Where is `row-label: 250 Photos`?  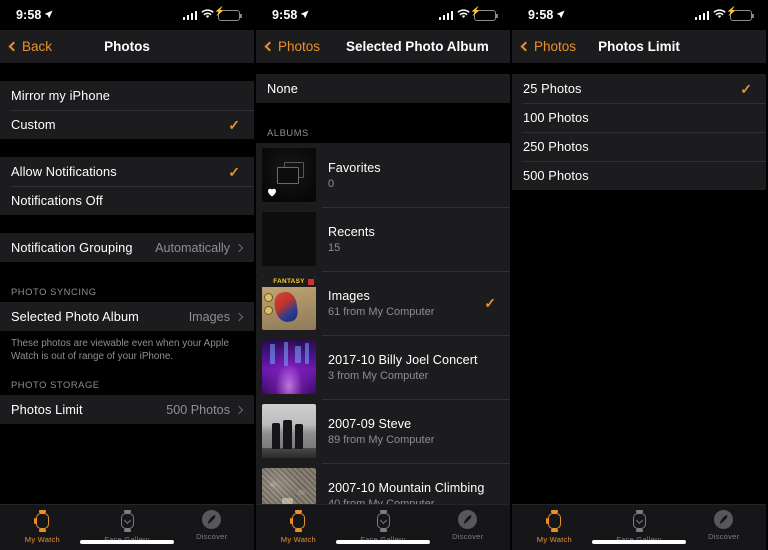
row-label: 250 Photos is located at coordinates (556, 146).